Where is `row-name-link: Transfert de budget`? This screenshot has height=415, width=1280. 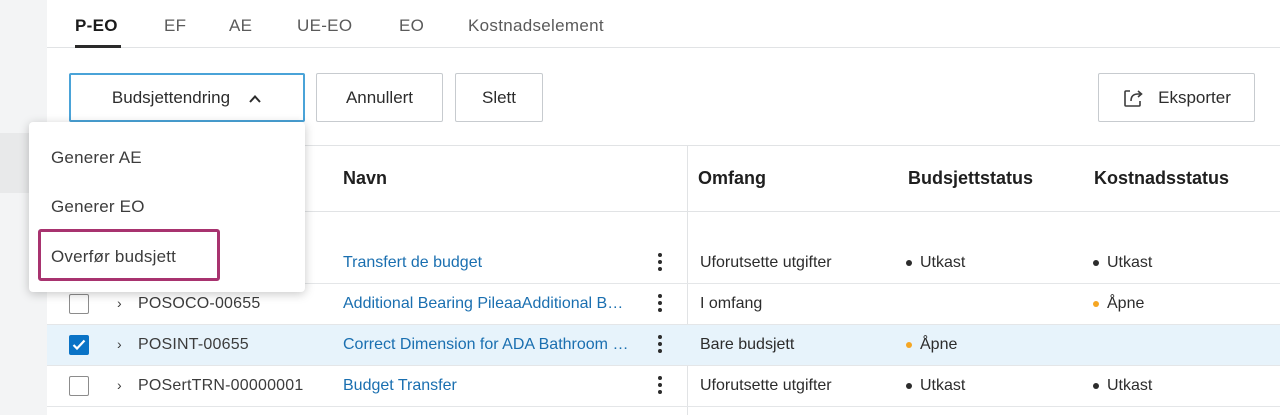
row-name-link: Transfert de budget is located at coordinates (487, 263).